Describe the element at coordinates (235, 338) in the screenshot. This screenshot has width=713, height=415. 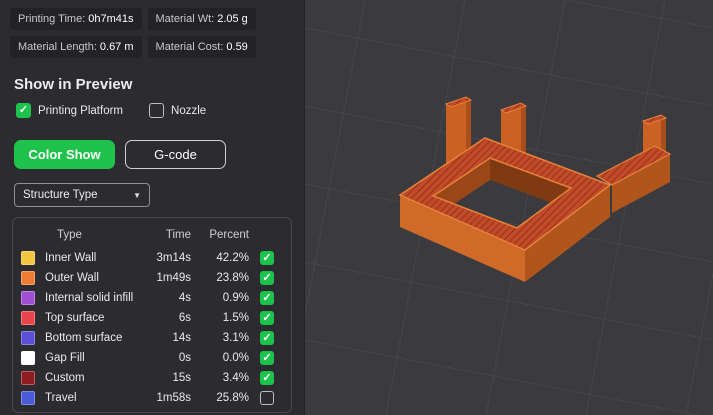
I see `row-percent: 3.1%` at that location.